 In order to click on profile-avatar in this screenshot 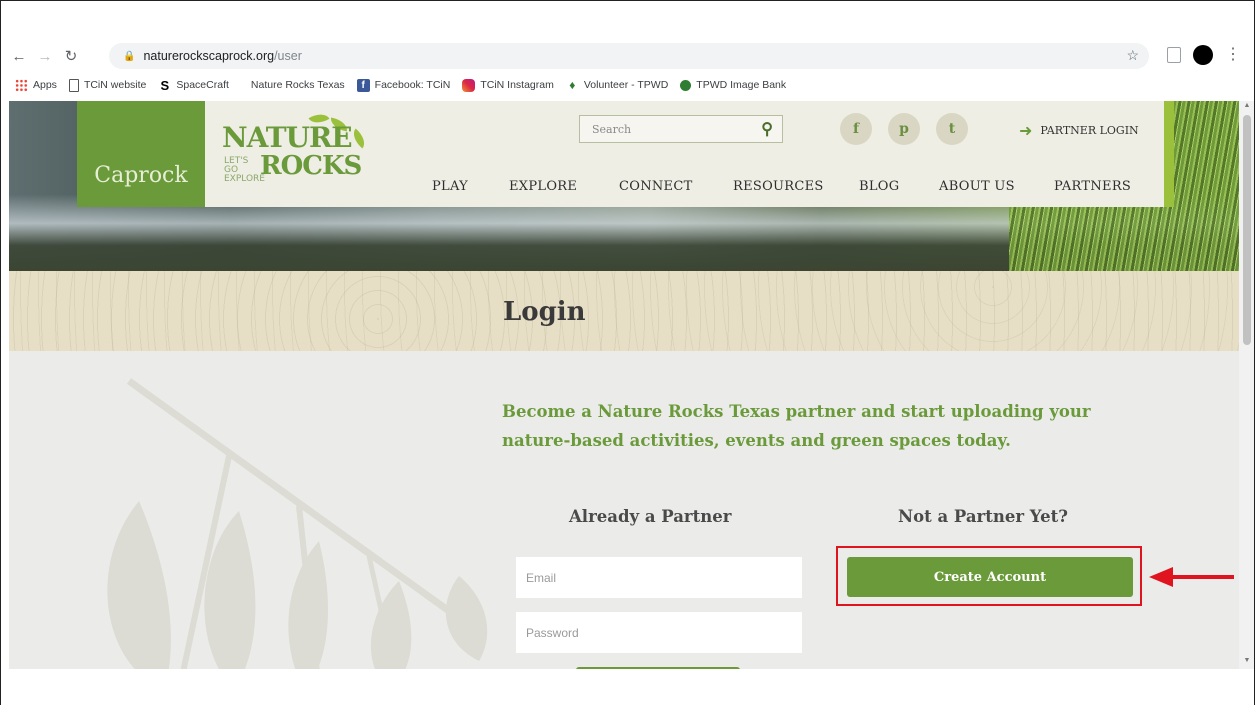, I will do `click(1203, 55)`.